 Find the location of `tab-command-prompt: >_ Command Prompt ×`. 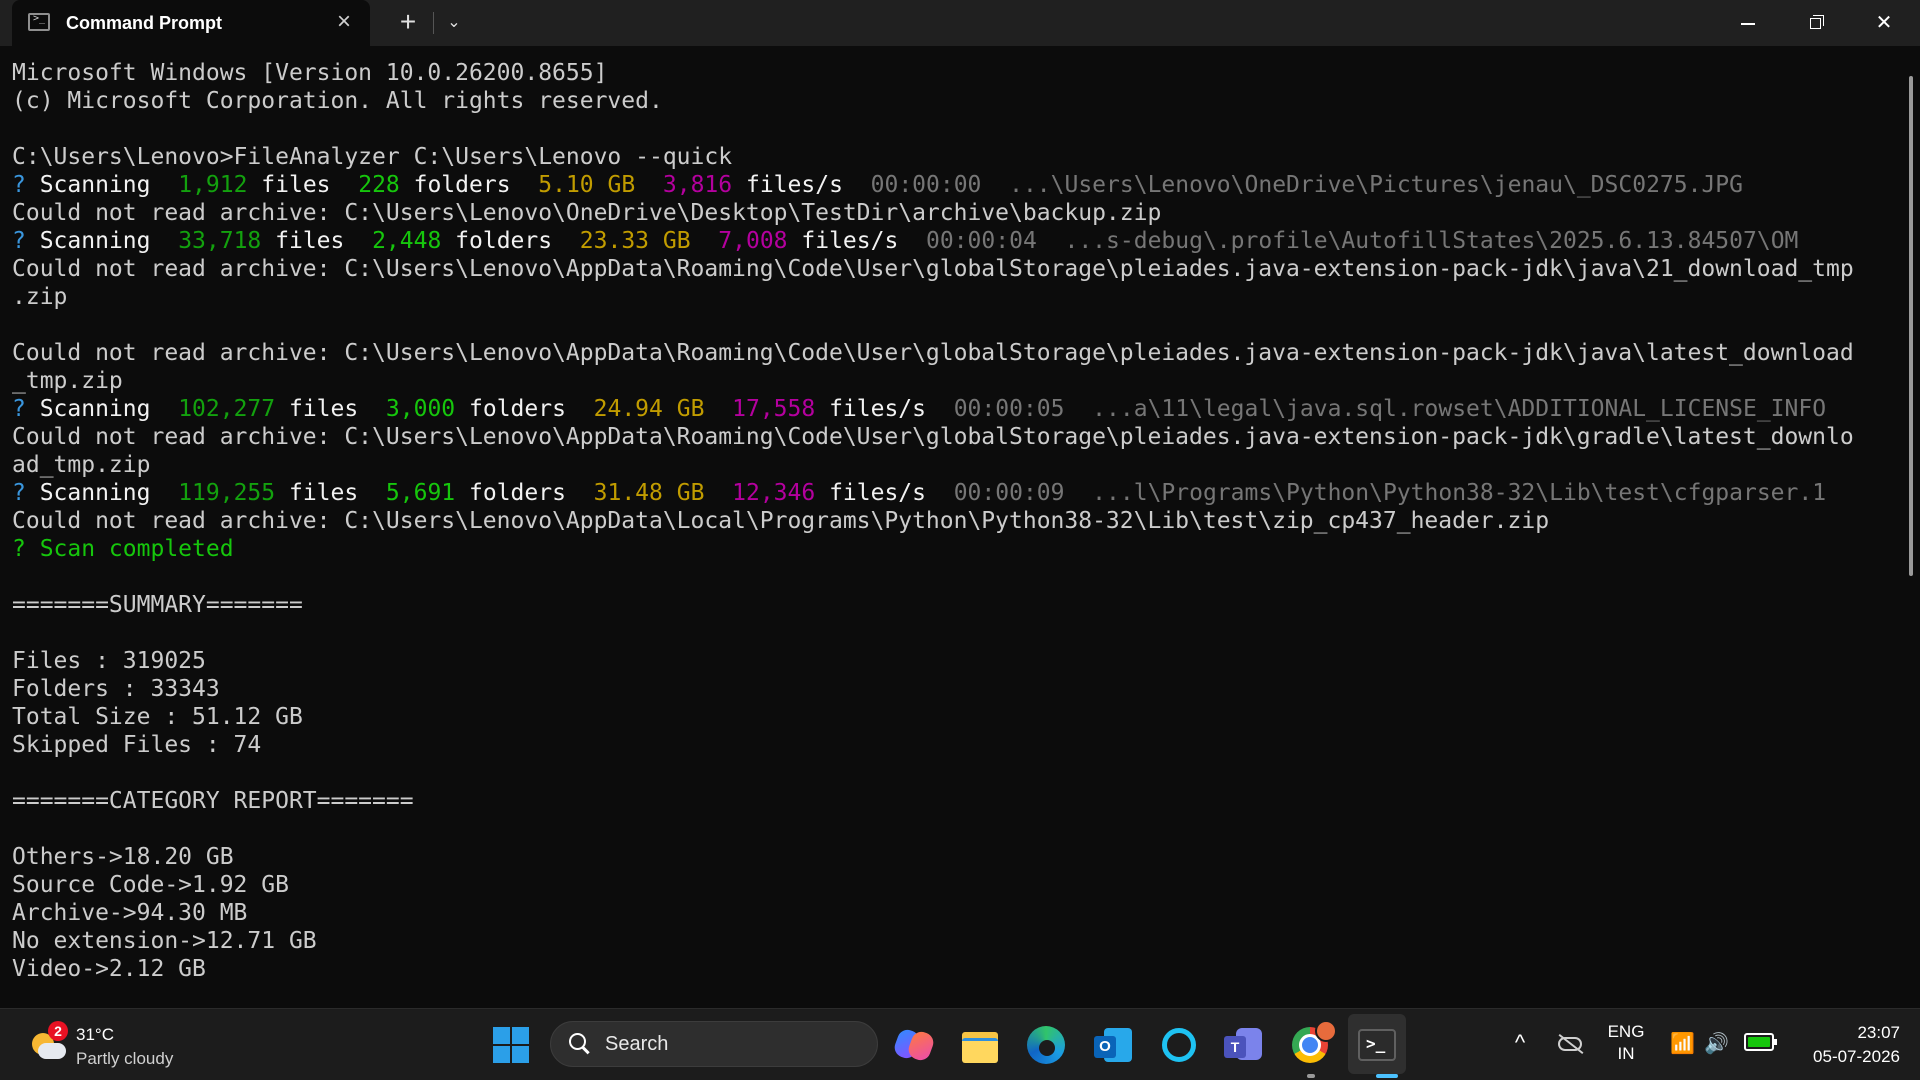

tab-command-prompt: >_ Command Prompt × is located at coordinates (191, 23).